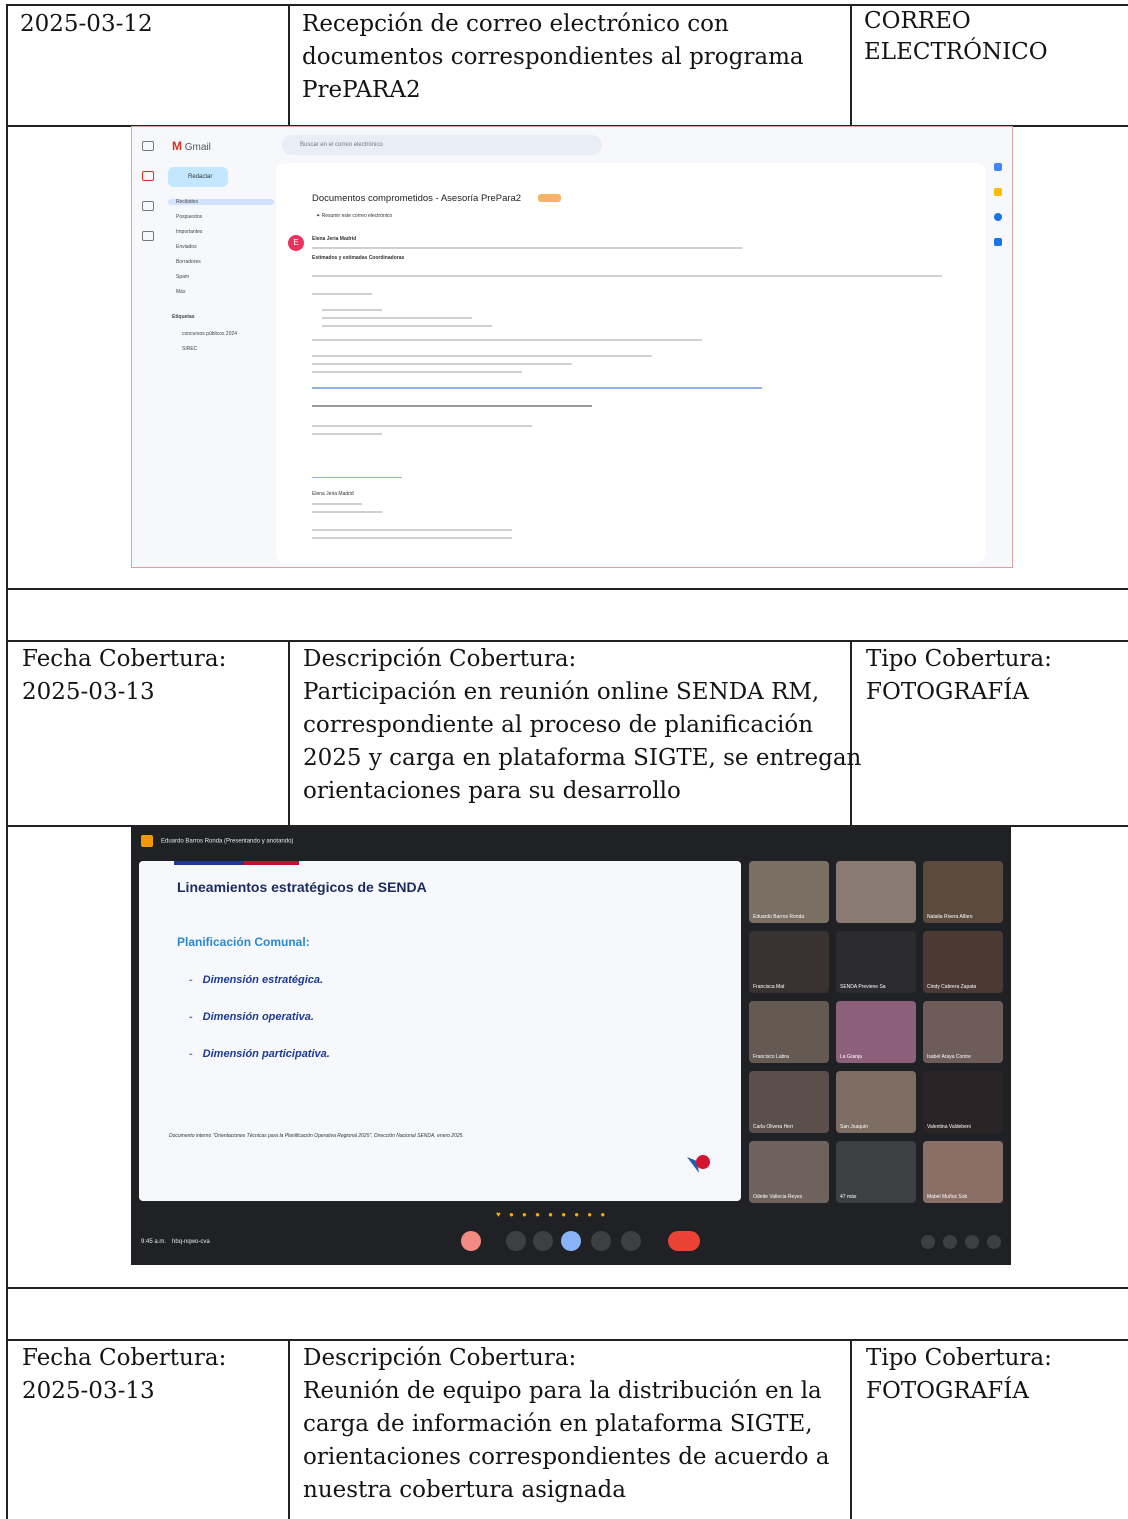  What do you see at coordinates (221, 202) in the screenshot?
I see `nav-inbox: Recibidos` at bounding box center [221, 202].